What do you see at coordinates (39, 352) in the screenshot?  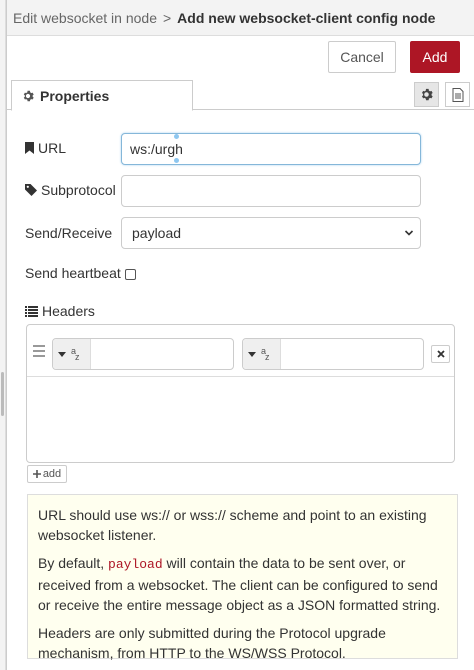 I see `drag-handle-icon` at bounding box center [39, 352].